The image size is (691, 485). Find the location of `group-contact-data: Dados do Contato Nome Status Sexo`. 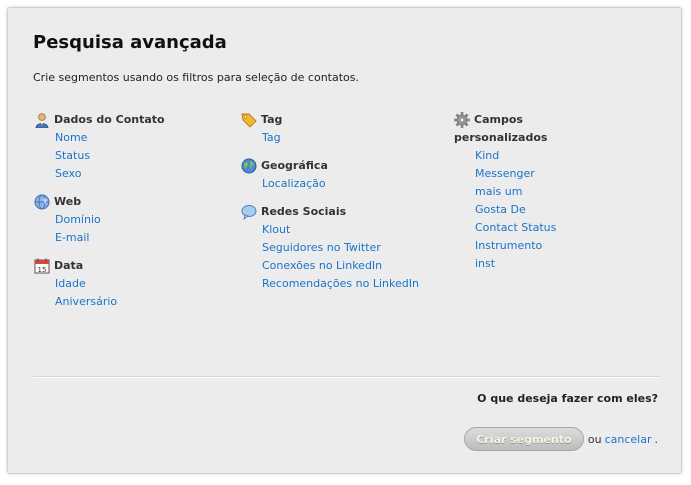

group-contact-data: Dados do Contato Nome Status Sexo is located at coordinates (129, 147).